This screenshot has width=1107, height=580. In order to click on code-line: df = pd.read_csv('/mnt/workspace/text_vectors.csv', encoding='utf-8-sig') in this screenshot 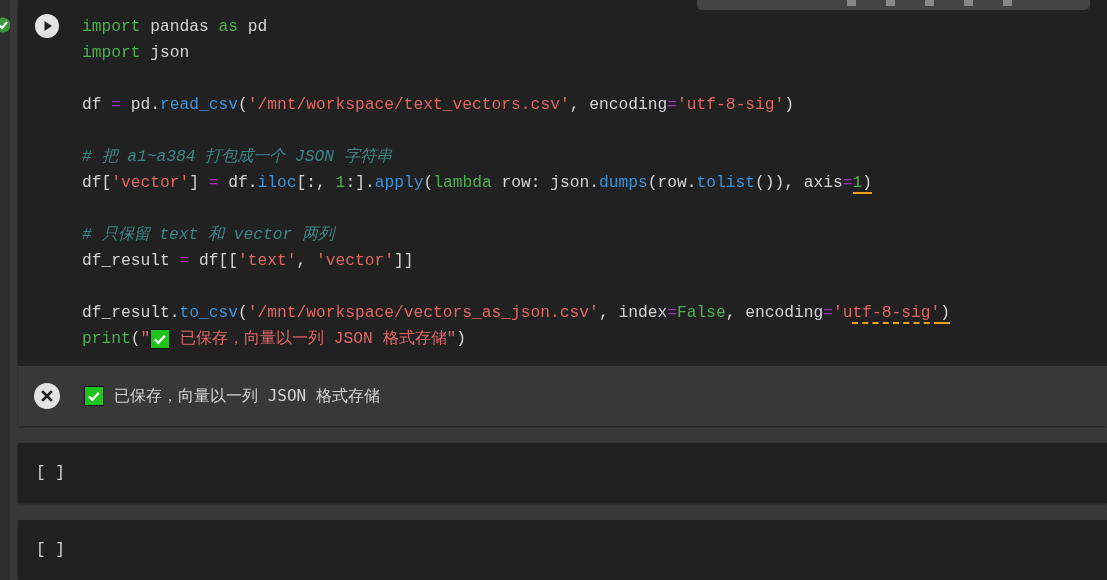, I will do `click(438, 105)`.